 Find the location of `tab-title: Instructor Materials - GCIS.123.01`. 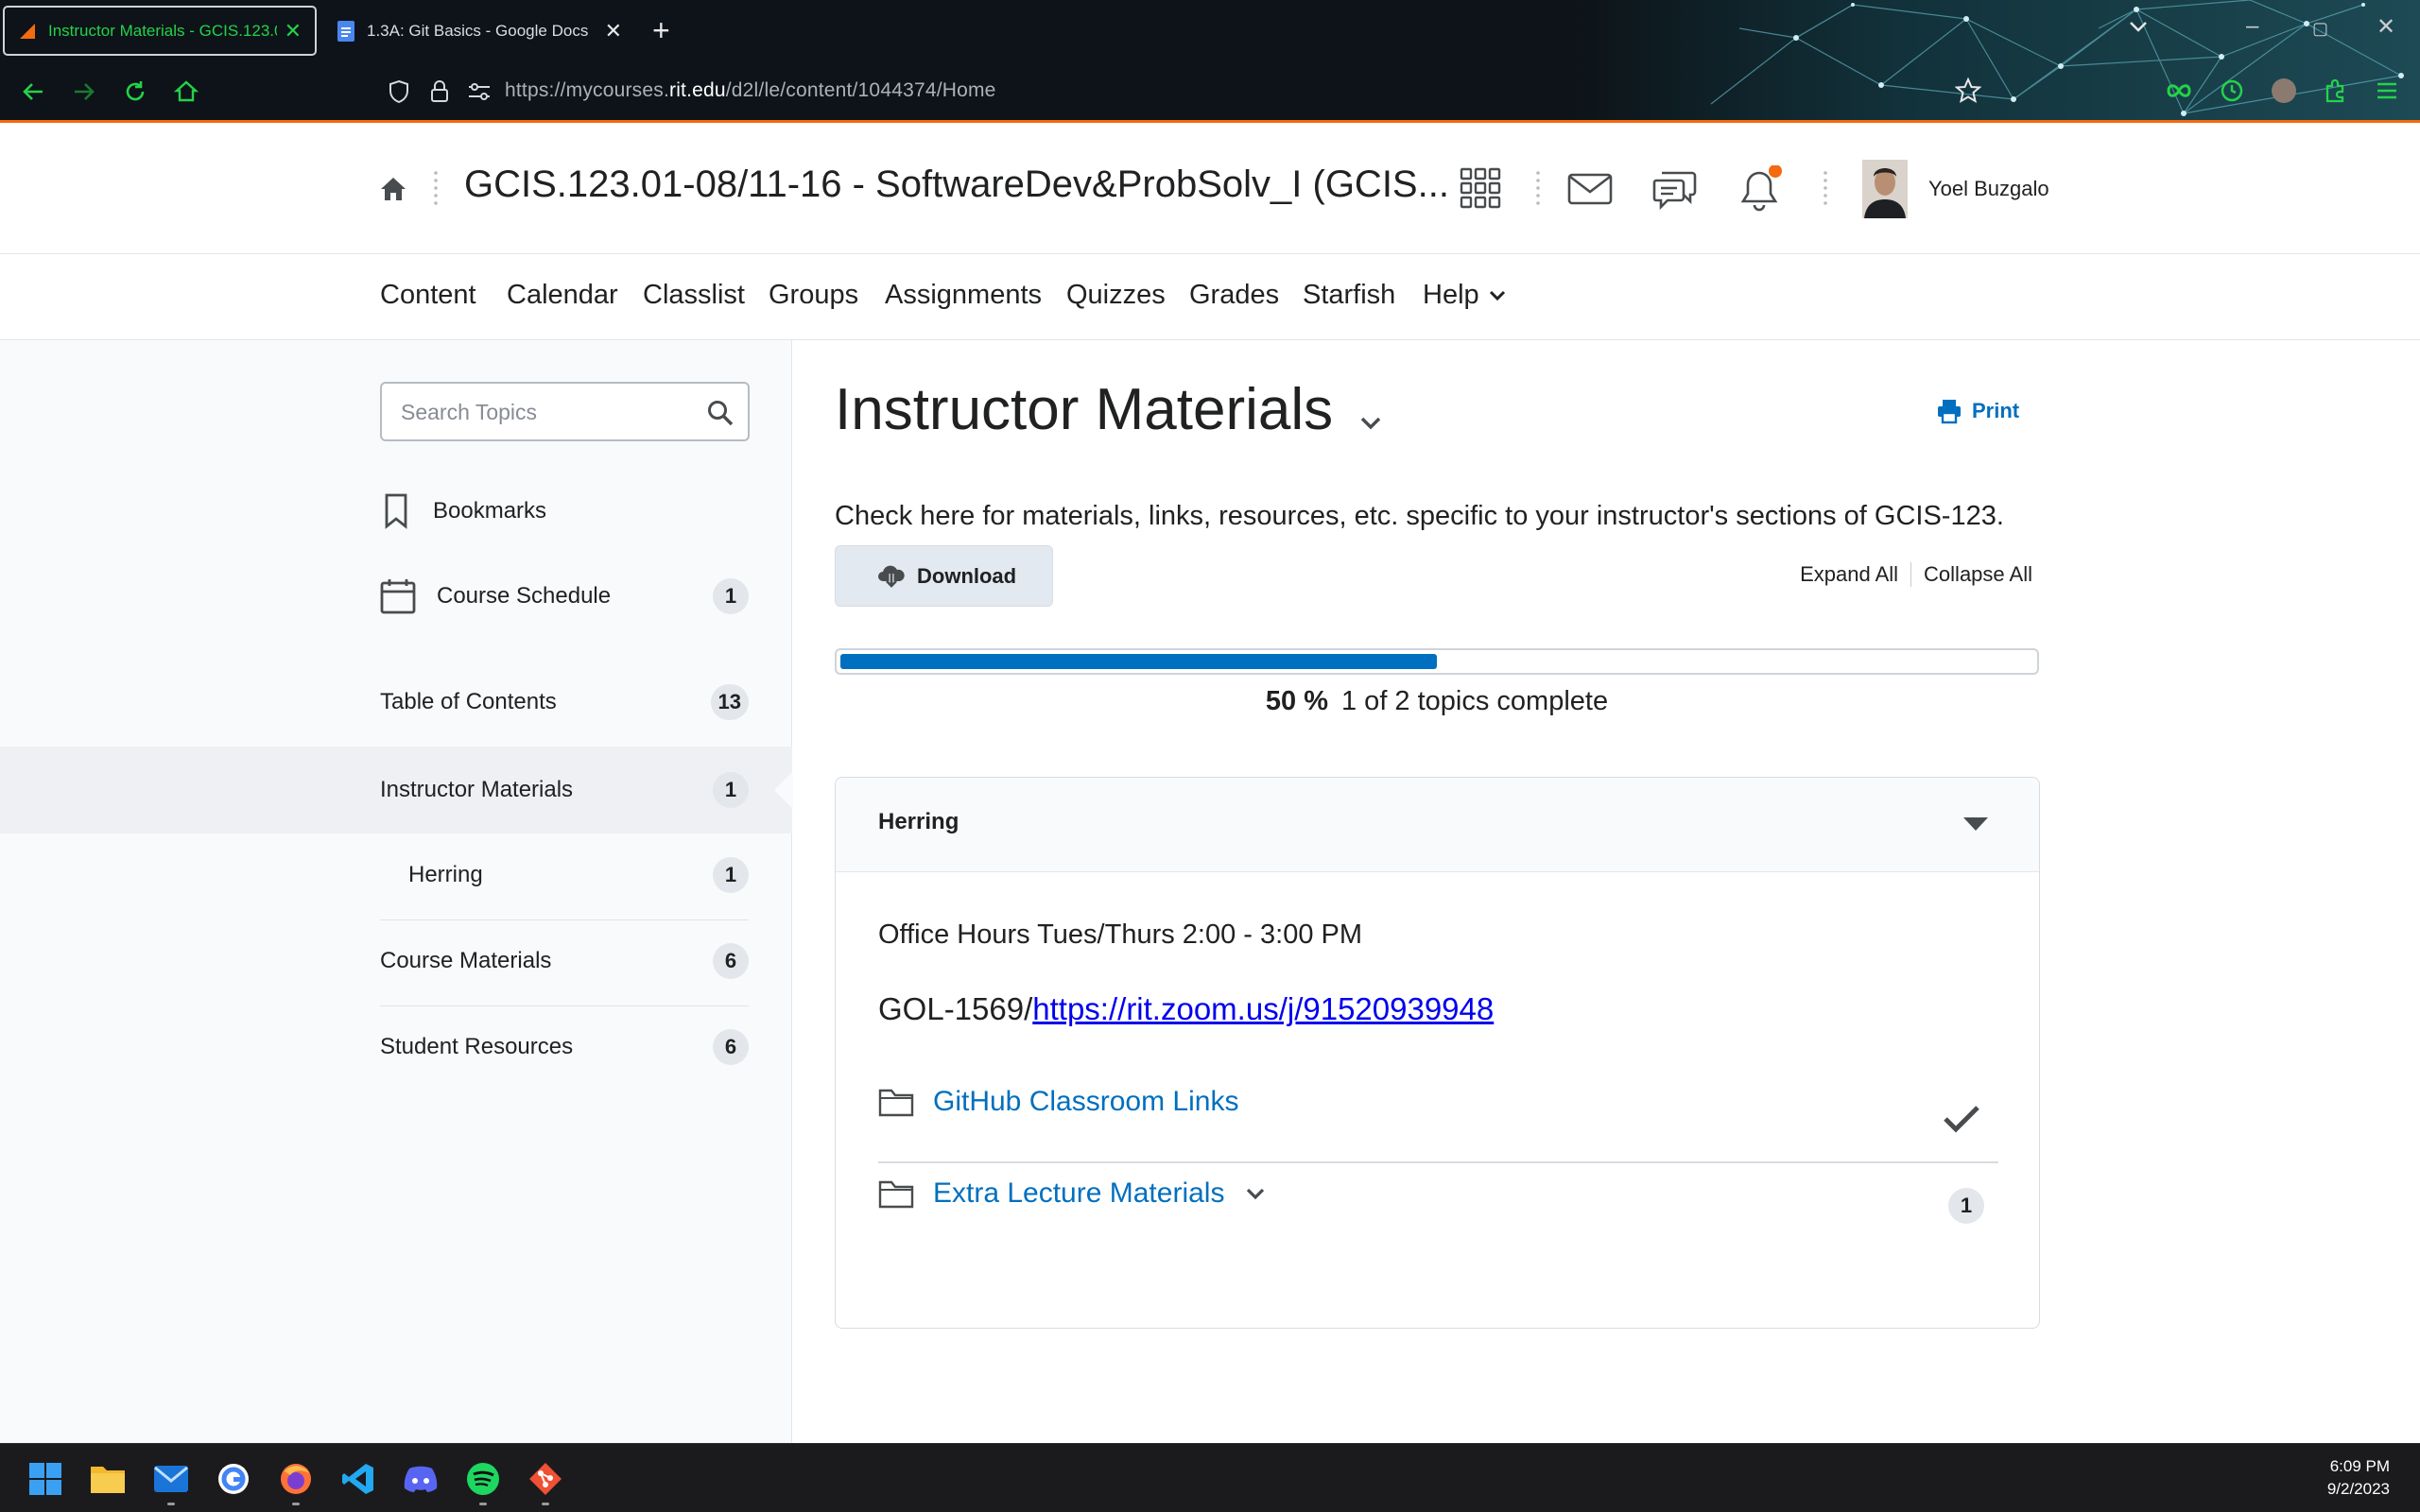

tab-title: Instructor Materials - GCIS.123.01 is located at coordinates (162, 30).